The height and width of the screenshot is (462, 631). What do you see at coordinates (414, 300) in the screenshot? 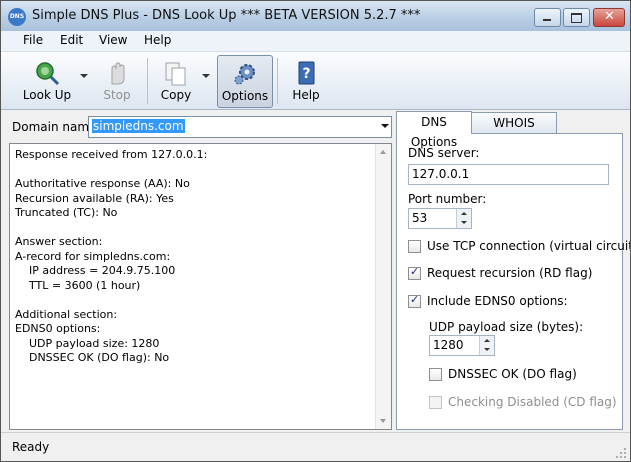
I see `include-edns0-checkbox` at bounding box center [414, 300].